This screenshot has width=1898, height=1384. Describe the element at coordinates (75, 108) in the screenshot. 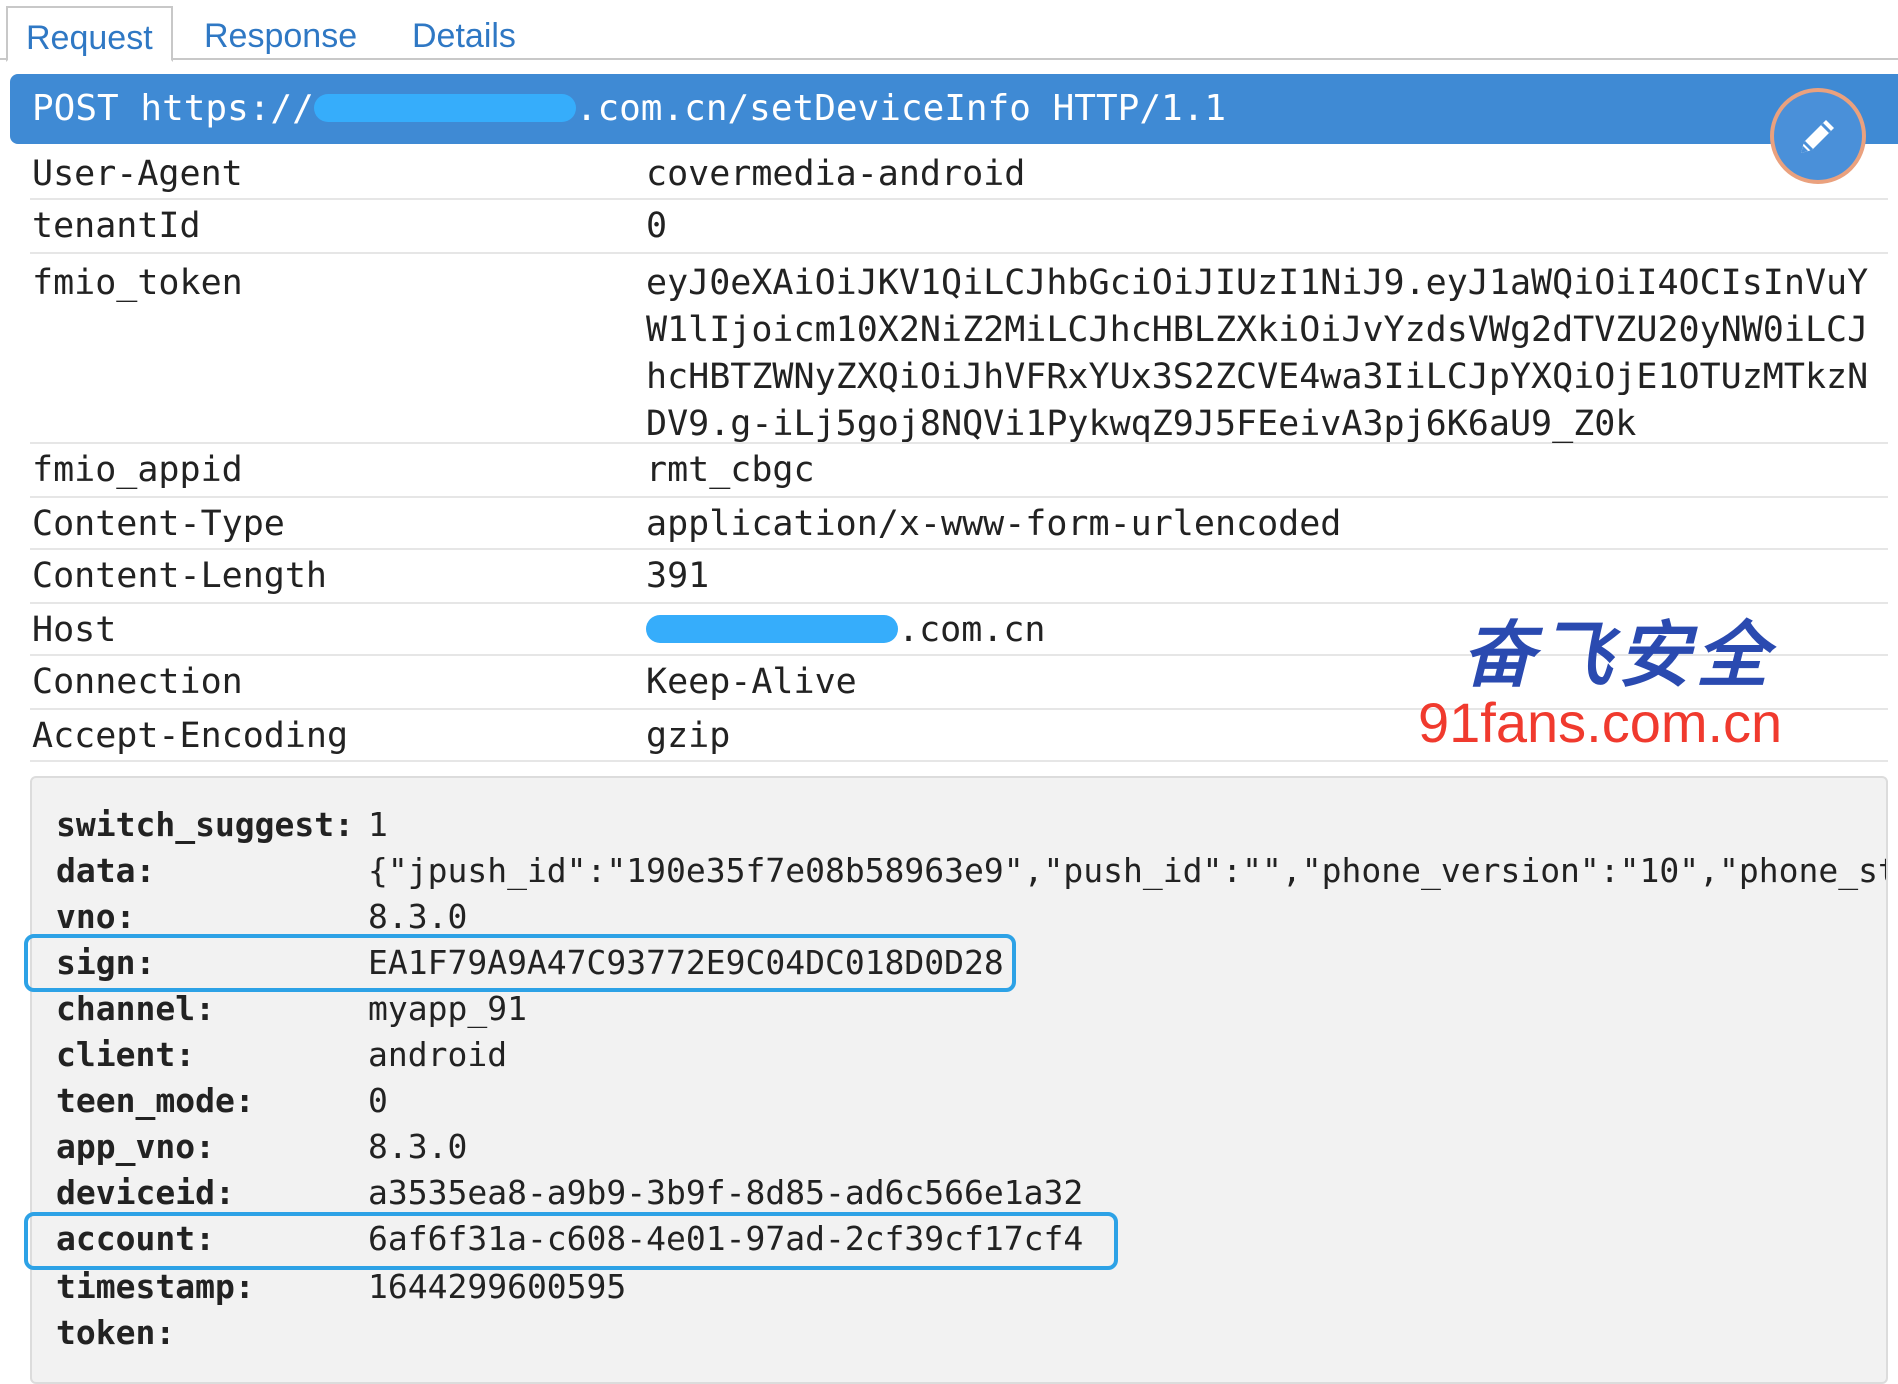

I see `request-method: POST` at that location.